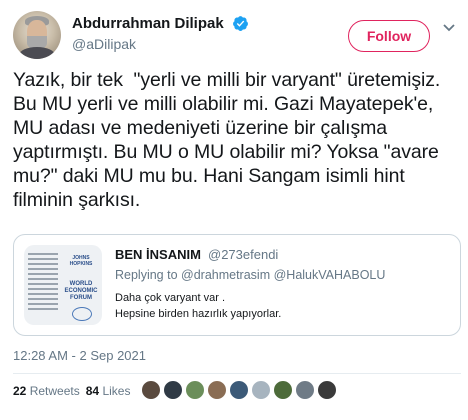  Describe the element at coordinates (82, 314) in the screenshot. I see `globe-icon` at that location.